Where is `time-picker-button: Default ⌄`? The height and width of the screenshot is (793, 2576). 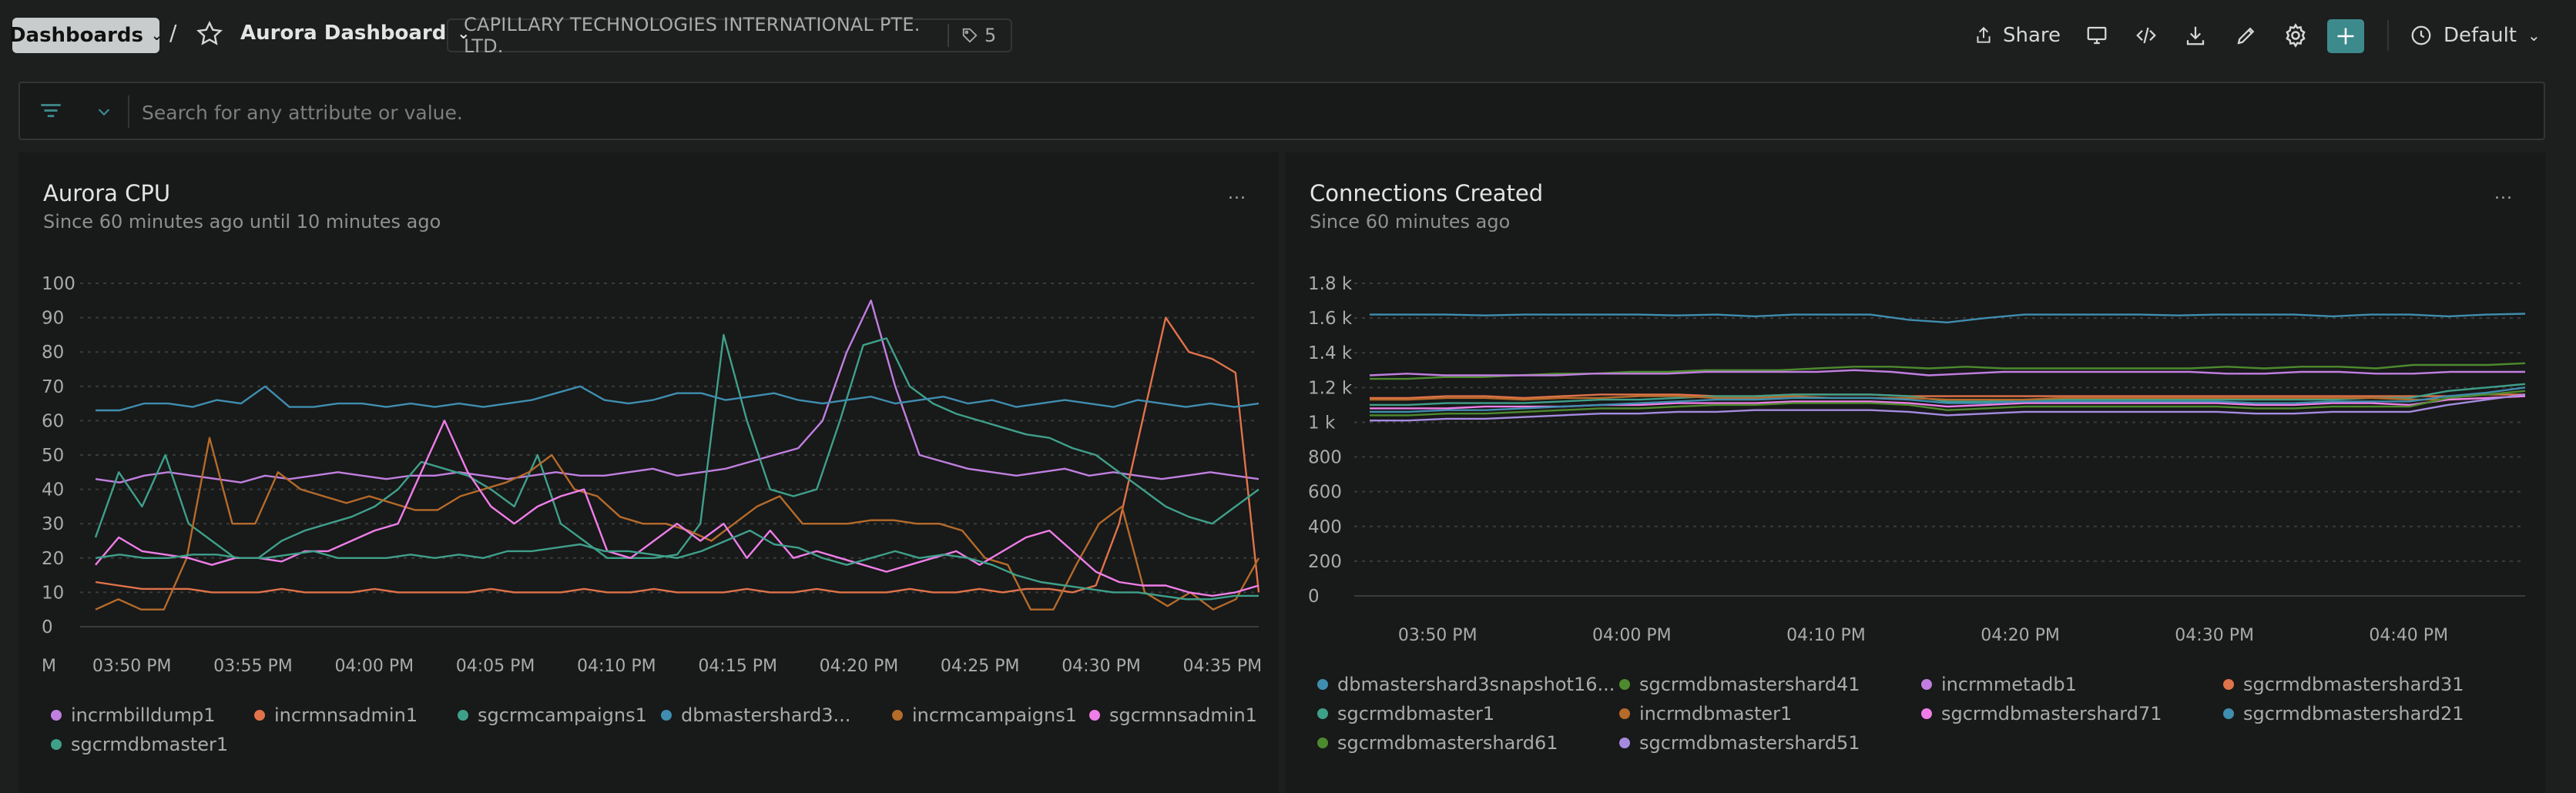 time-picker-button: Default ⌄ is located at coordinates (2475, 35).